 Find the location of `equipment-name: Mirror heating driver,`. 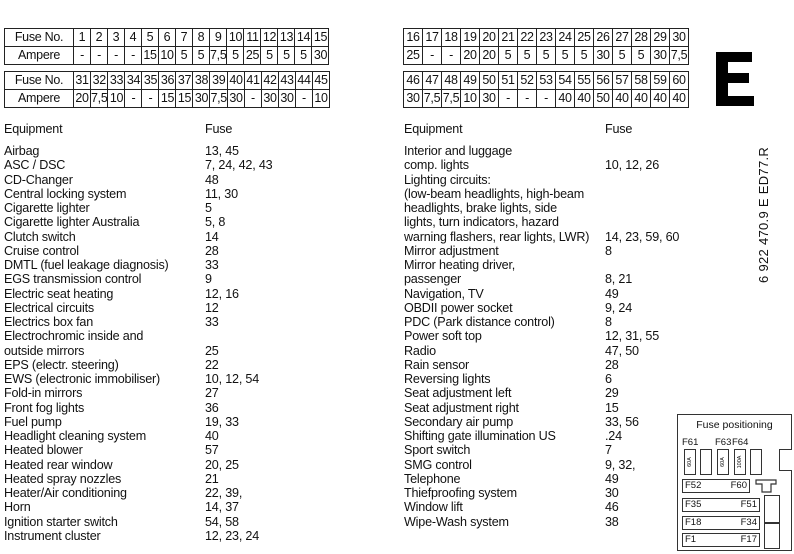

equipment-name: Mirror heating driver, is located at coordinates (460, 265).